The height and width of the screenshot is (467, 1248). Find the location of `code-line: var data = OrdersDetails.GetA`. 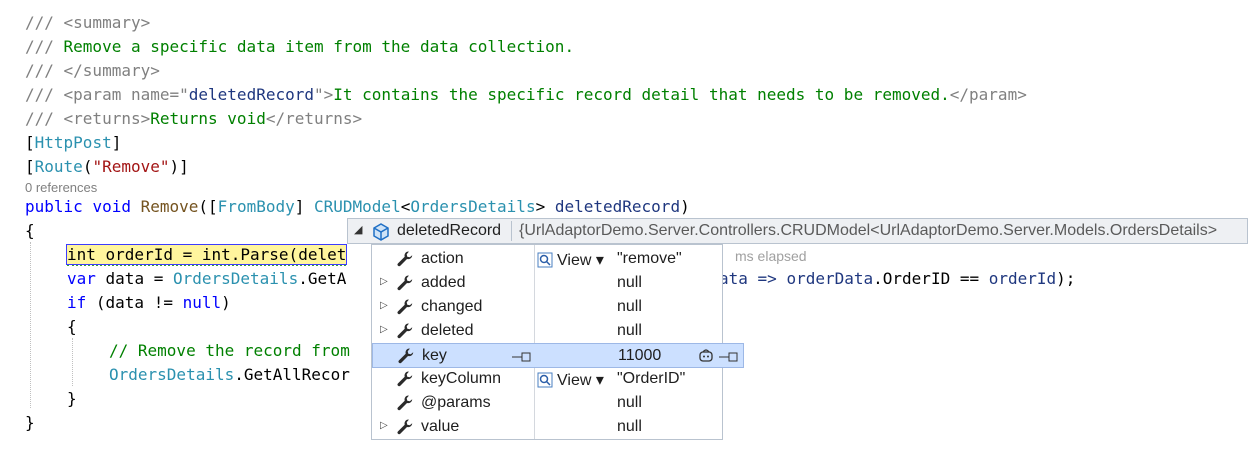

code-line: var data = OrdersDetails.GetA is located at coordinates (206, 279).